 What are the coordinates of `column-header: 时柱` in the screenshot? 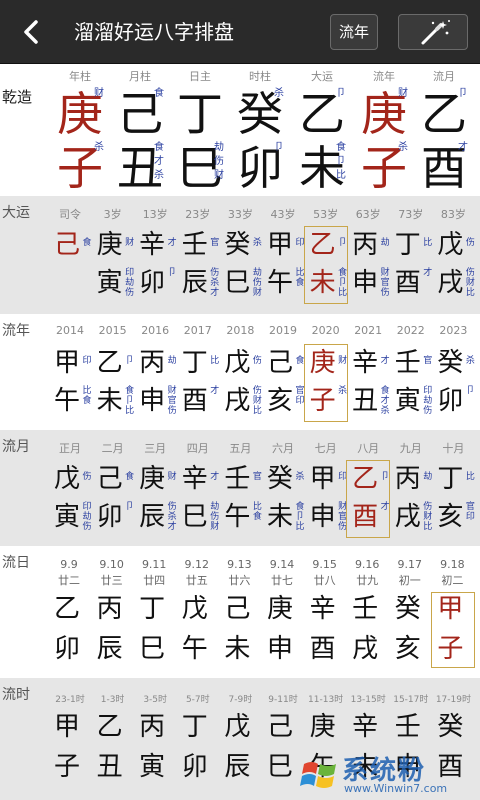 It's located at (260, 76).